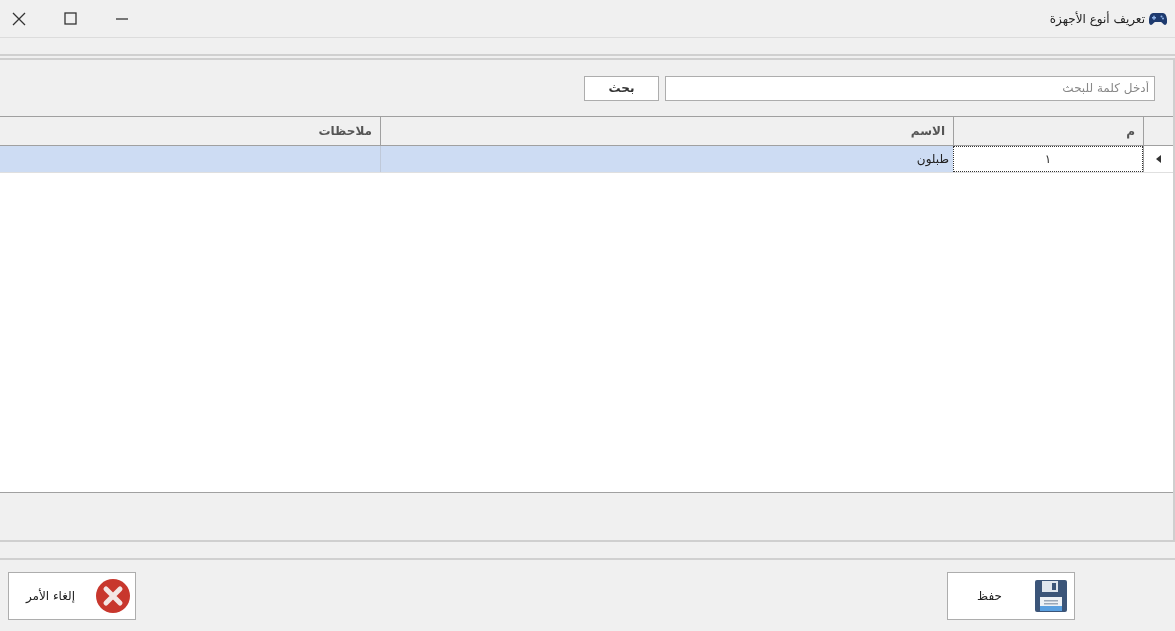 The height and width of the screenshot is (631, 1175). I want to click on table-cell: طبلون, so click(666, 159).